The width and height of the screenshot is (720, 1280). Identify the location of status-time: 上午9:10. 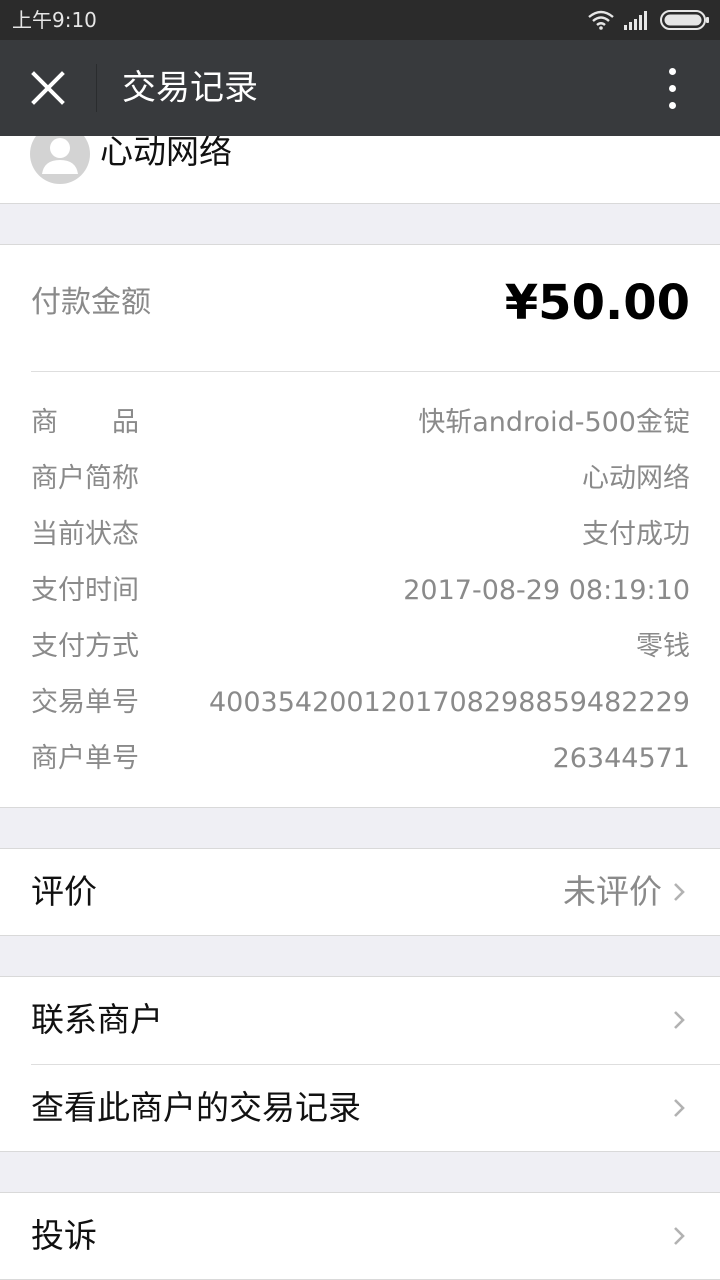
(54, 20).